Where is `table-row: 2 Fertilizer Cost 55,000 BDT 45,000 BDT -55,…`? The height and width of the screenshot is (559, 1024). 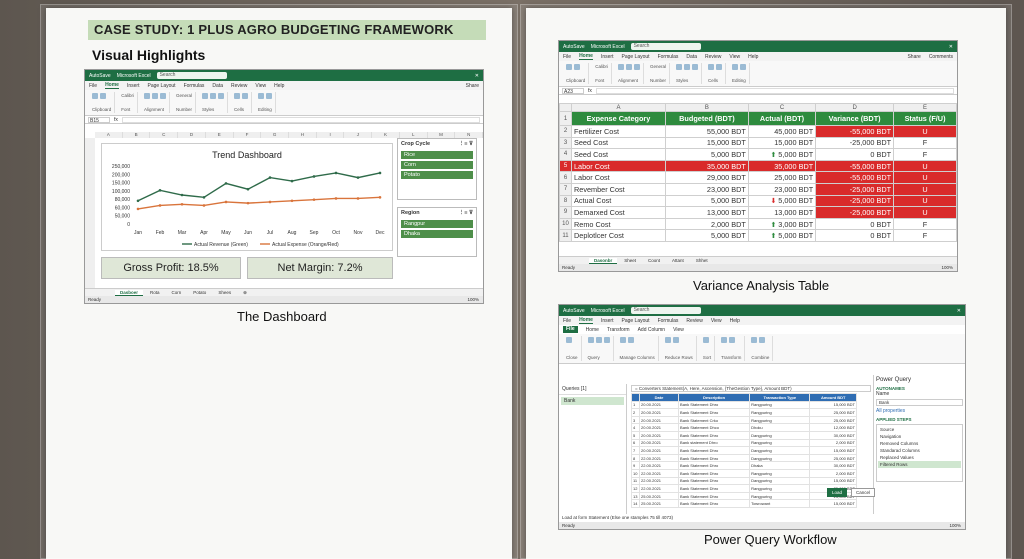
table-row: 2 Fertilizer Cost 55,000 BDT 45,000 BDT -55,… is located at coordinates (758, 131).